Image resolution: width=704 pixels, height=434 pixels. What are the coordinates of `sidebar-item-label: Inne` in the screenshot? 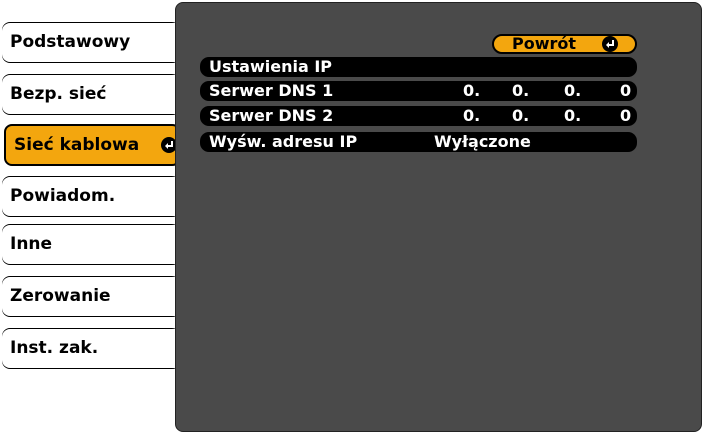 It's located at (91, 244).